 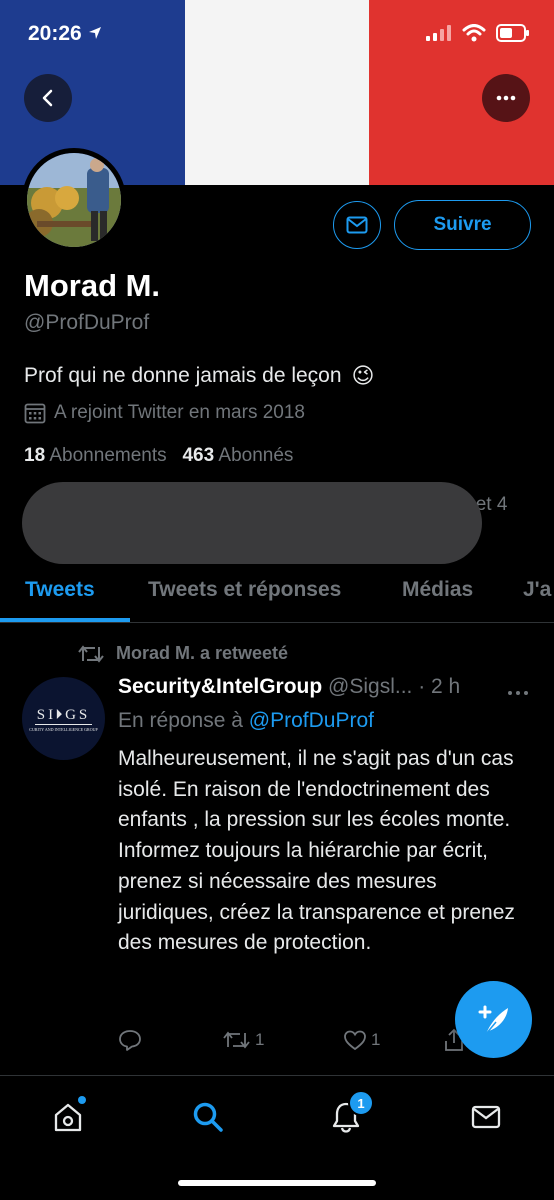 I want to click on banner-white, so click(x=277, y=92).